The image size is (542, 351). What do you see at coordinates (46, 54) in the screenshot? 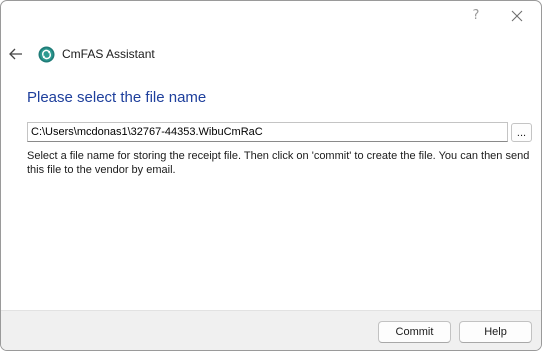
I see `cmfas-logo-icon` at bounding box center [46, 54].